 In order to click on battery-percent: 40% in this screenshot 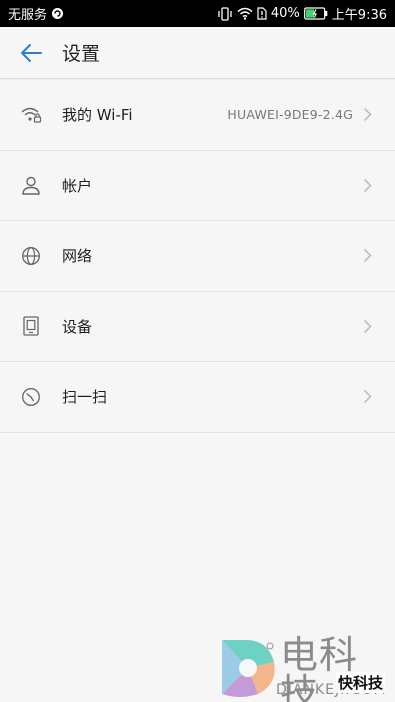, I will do `click(285, 13)`.